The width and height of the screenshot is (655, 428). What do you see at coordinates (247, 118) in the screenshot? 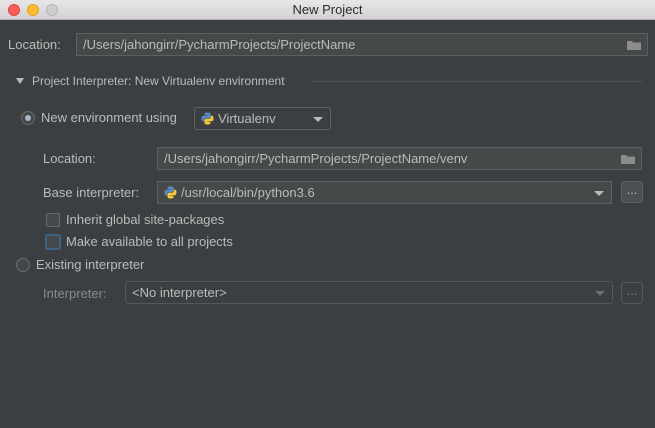
I see `environment-tool-value: Virtualenv` at bounding box center [247, 118].